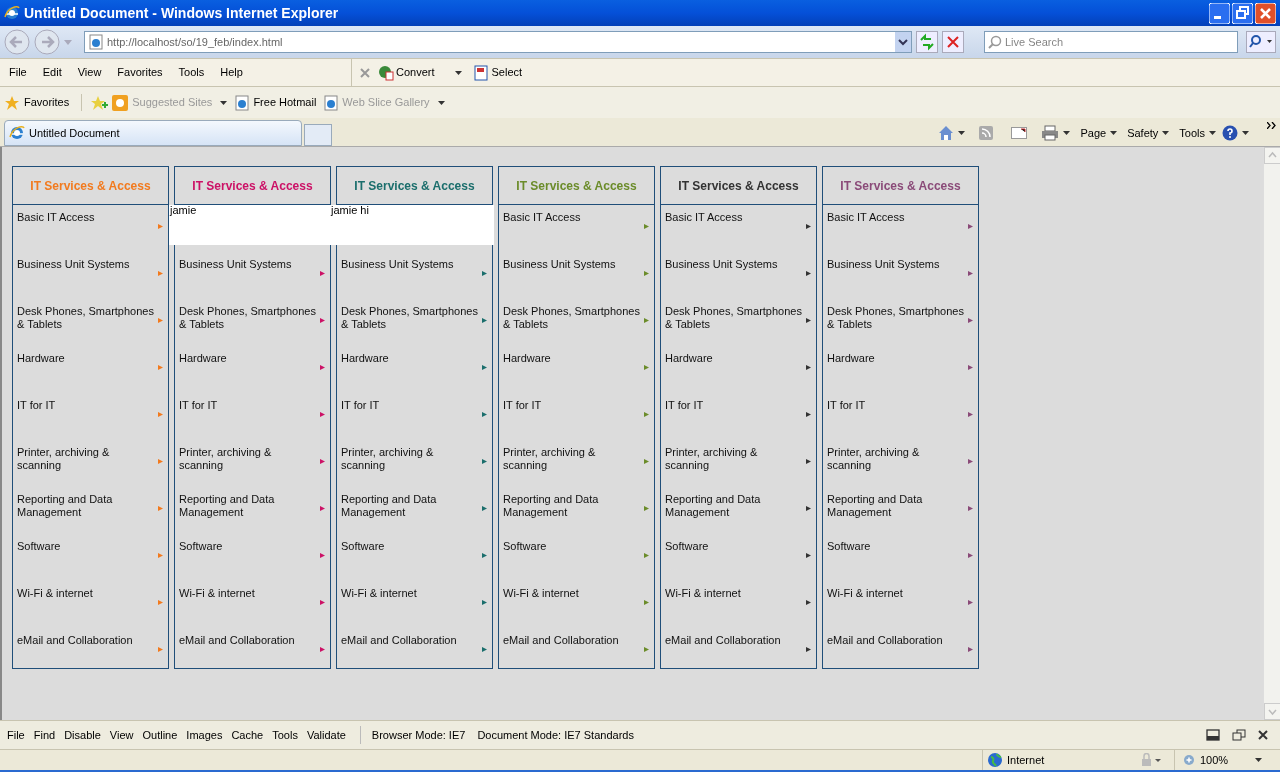 This screenshot has width=1280, height=772. I want to click on minimize-icon, so click(1213, 735).